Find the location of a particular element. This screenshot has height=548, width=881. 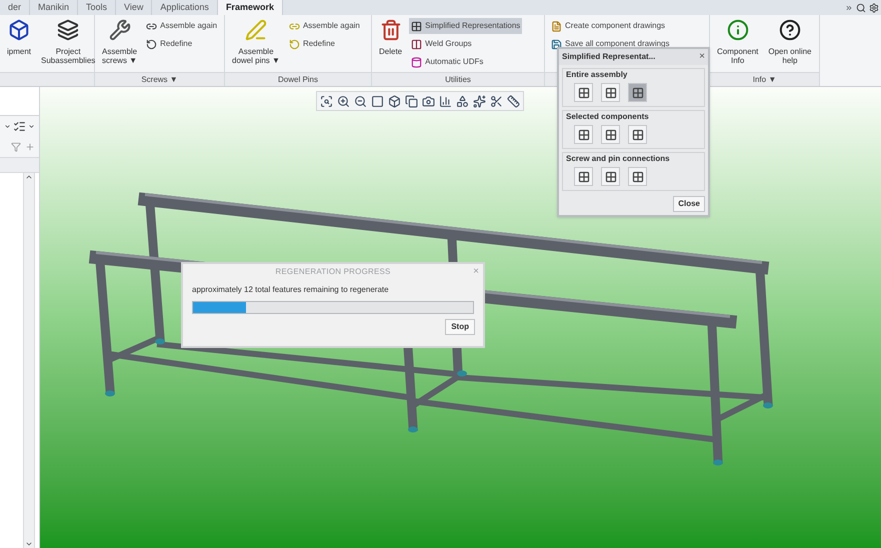

ribbon-small-button: Simplified Representations is located at coordinates (465, 26).